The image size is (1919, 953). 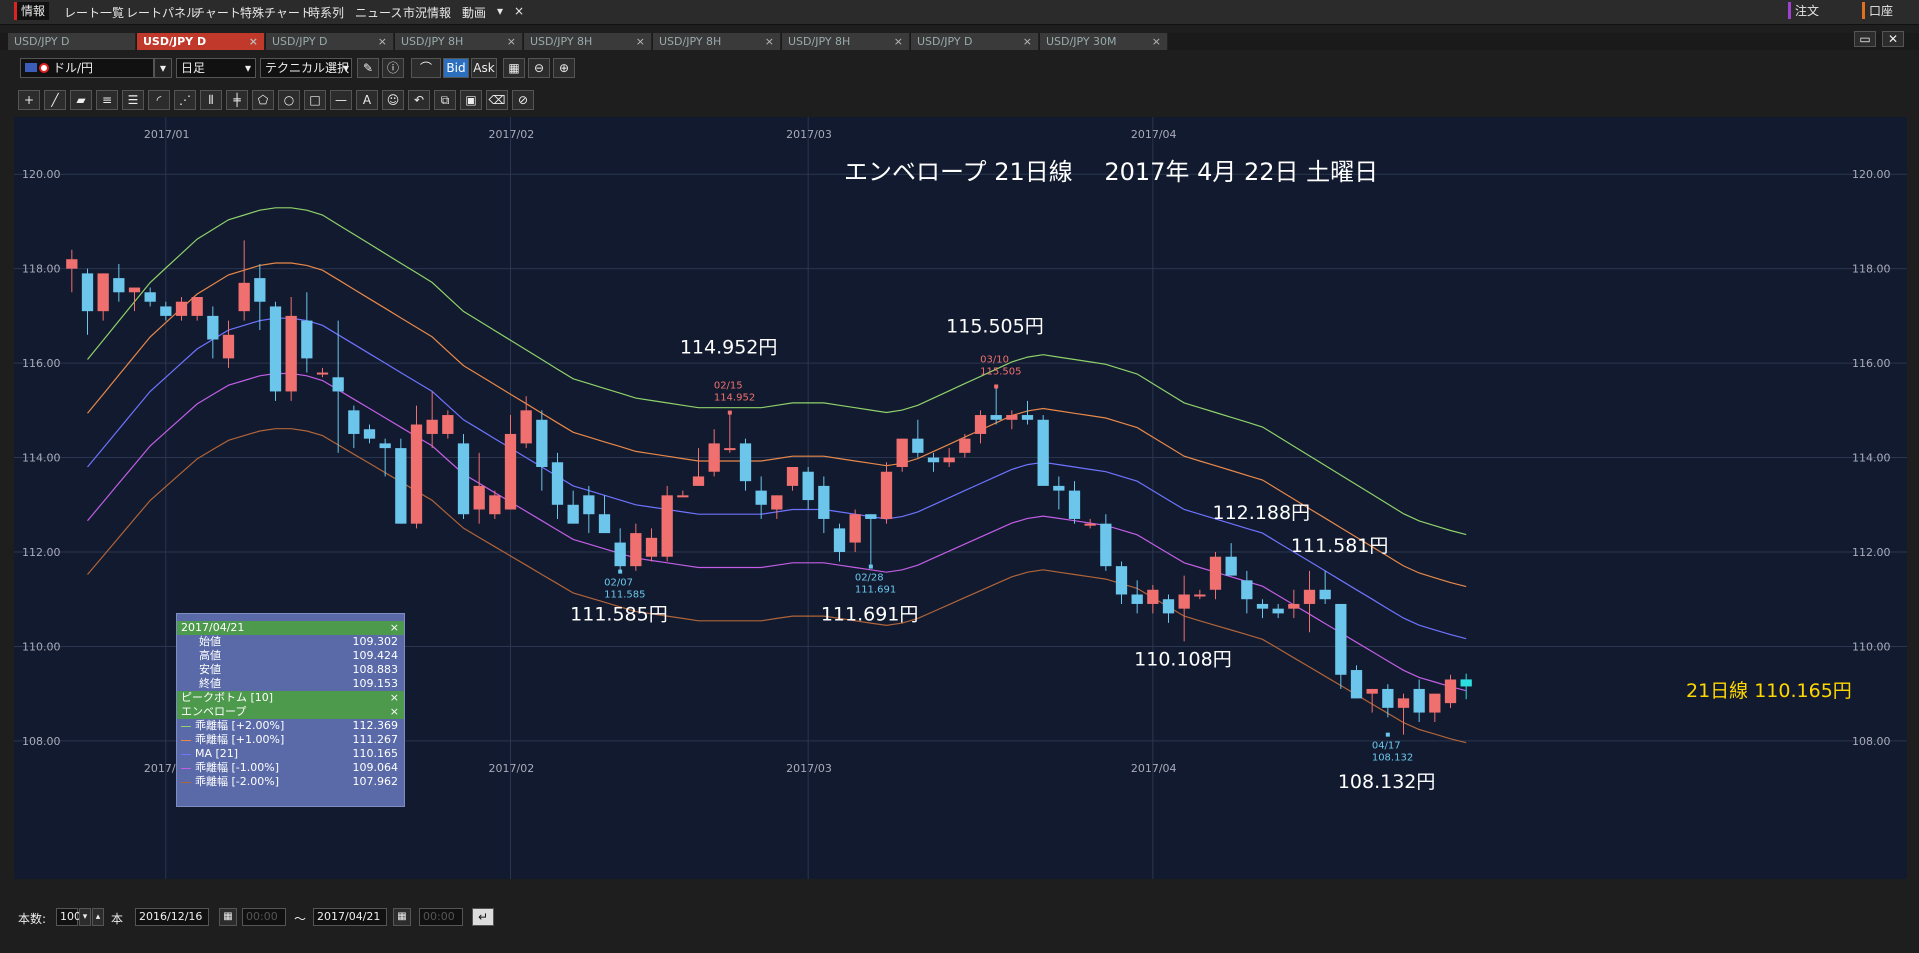 What do you see at coordinates (201, 41) in the screenshot?
I see `tab-usdjpy-d-active: USD/JPY D ×` at bounding box center [201, 41].